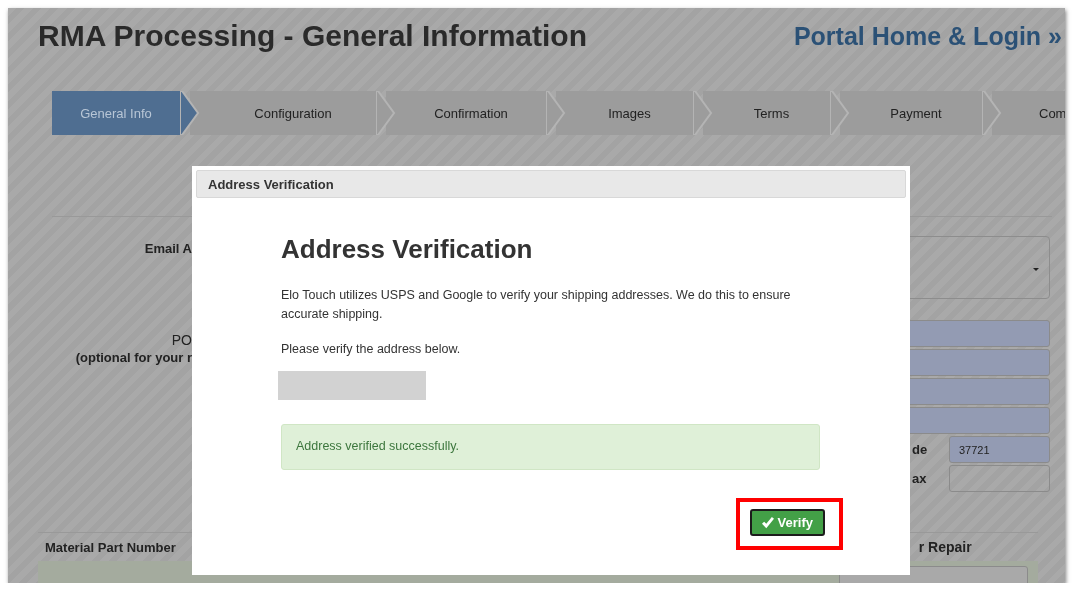 This screenshot has width=1073, height=589. What do you see at coordinates (1036, 269) in the screenshot?
I see `caret-icon` at bounding box center [1036, 269].